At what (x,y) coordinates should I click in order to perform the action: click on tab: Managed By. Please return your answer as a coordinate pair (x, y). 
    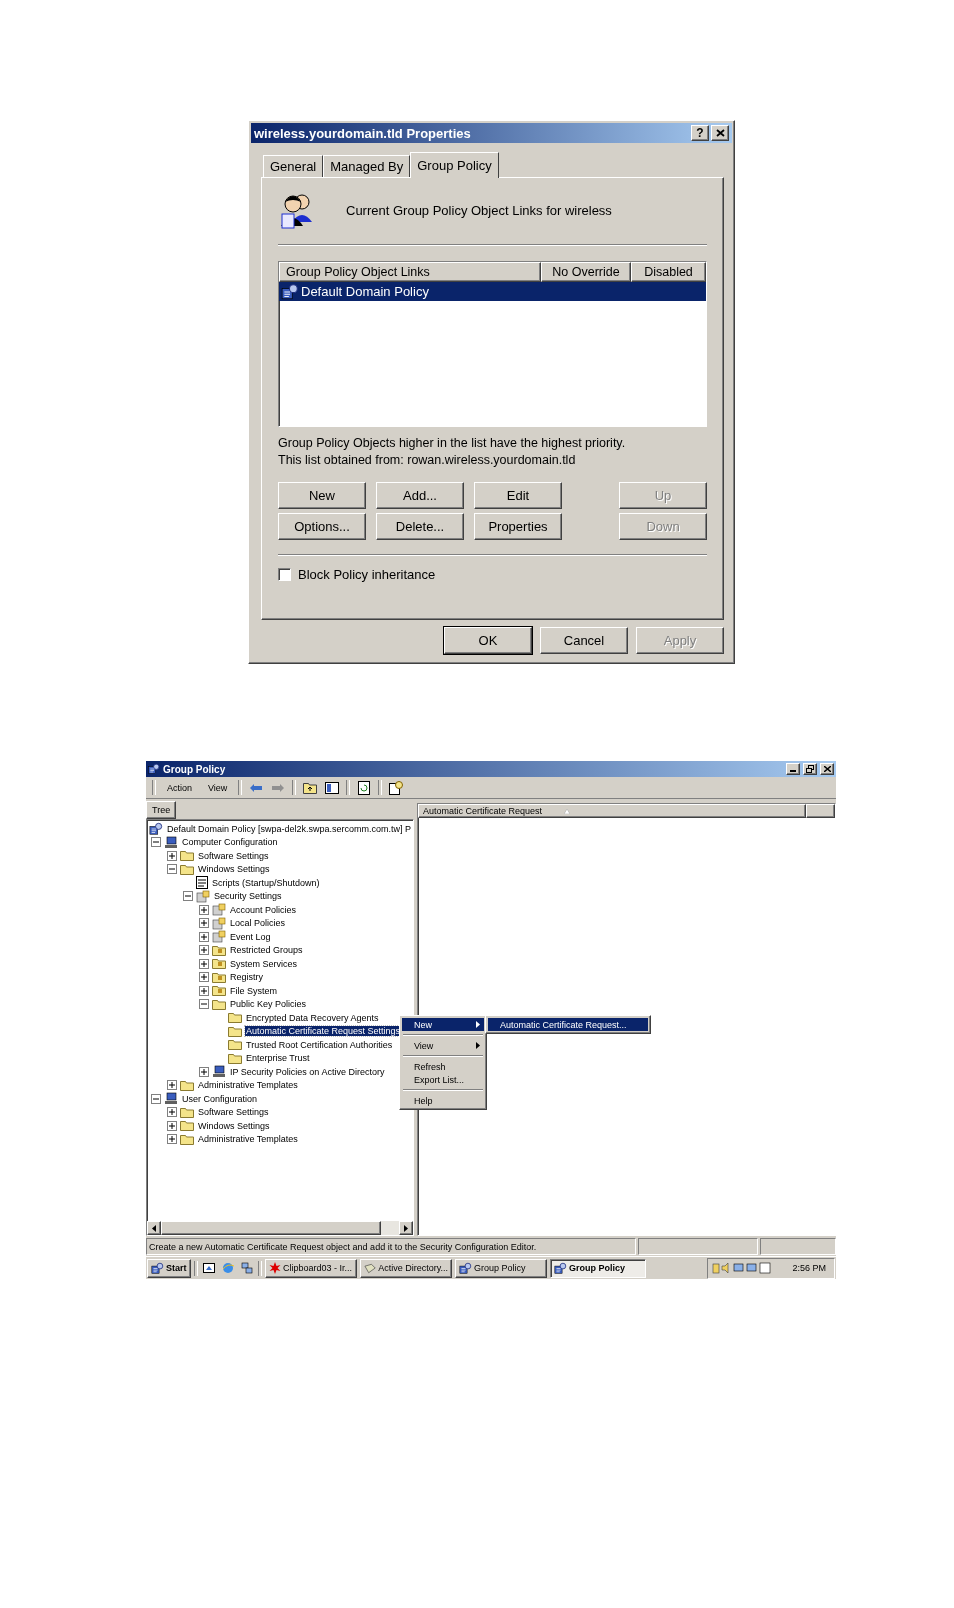
    Looking at the image, I should click on (367, 166).